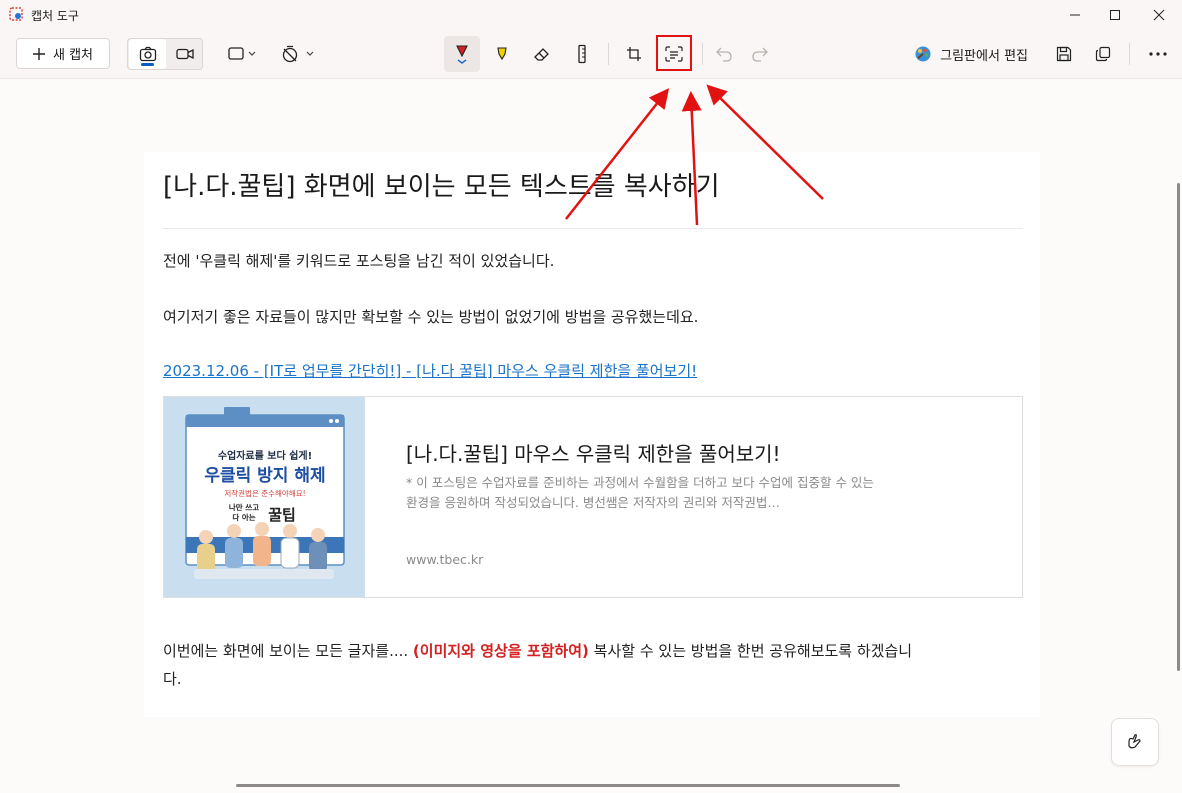  I want to click on annotation-arrows, so click(694, 155).